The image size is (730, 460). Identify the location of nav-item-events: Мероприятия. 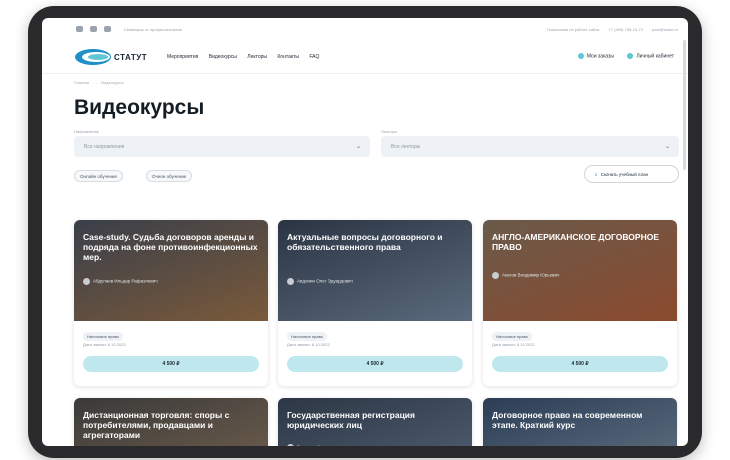
(182, 57).